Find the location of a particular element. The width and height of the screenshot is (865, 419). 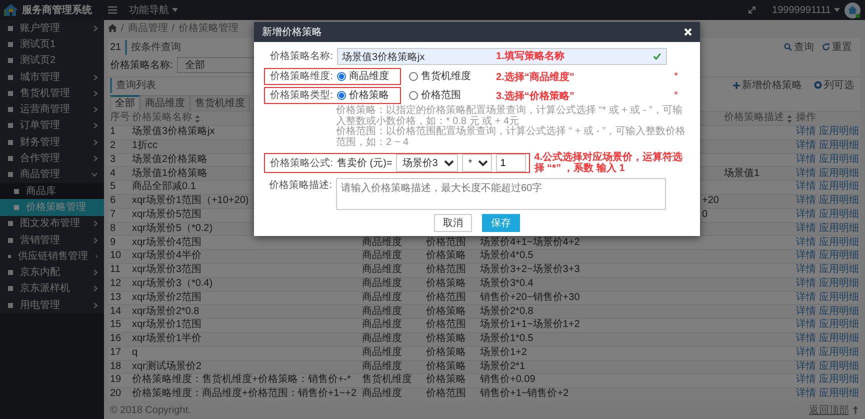

table-cell: xqr场景价1半价 is located at coordinates (167, 339).